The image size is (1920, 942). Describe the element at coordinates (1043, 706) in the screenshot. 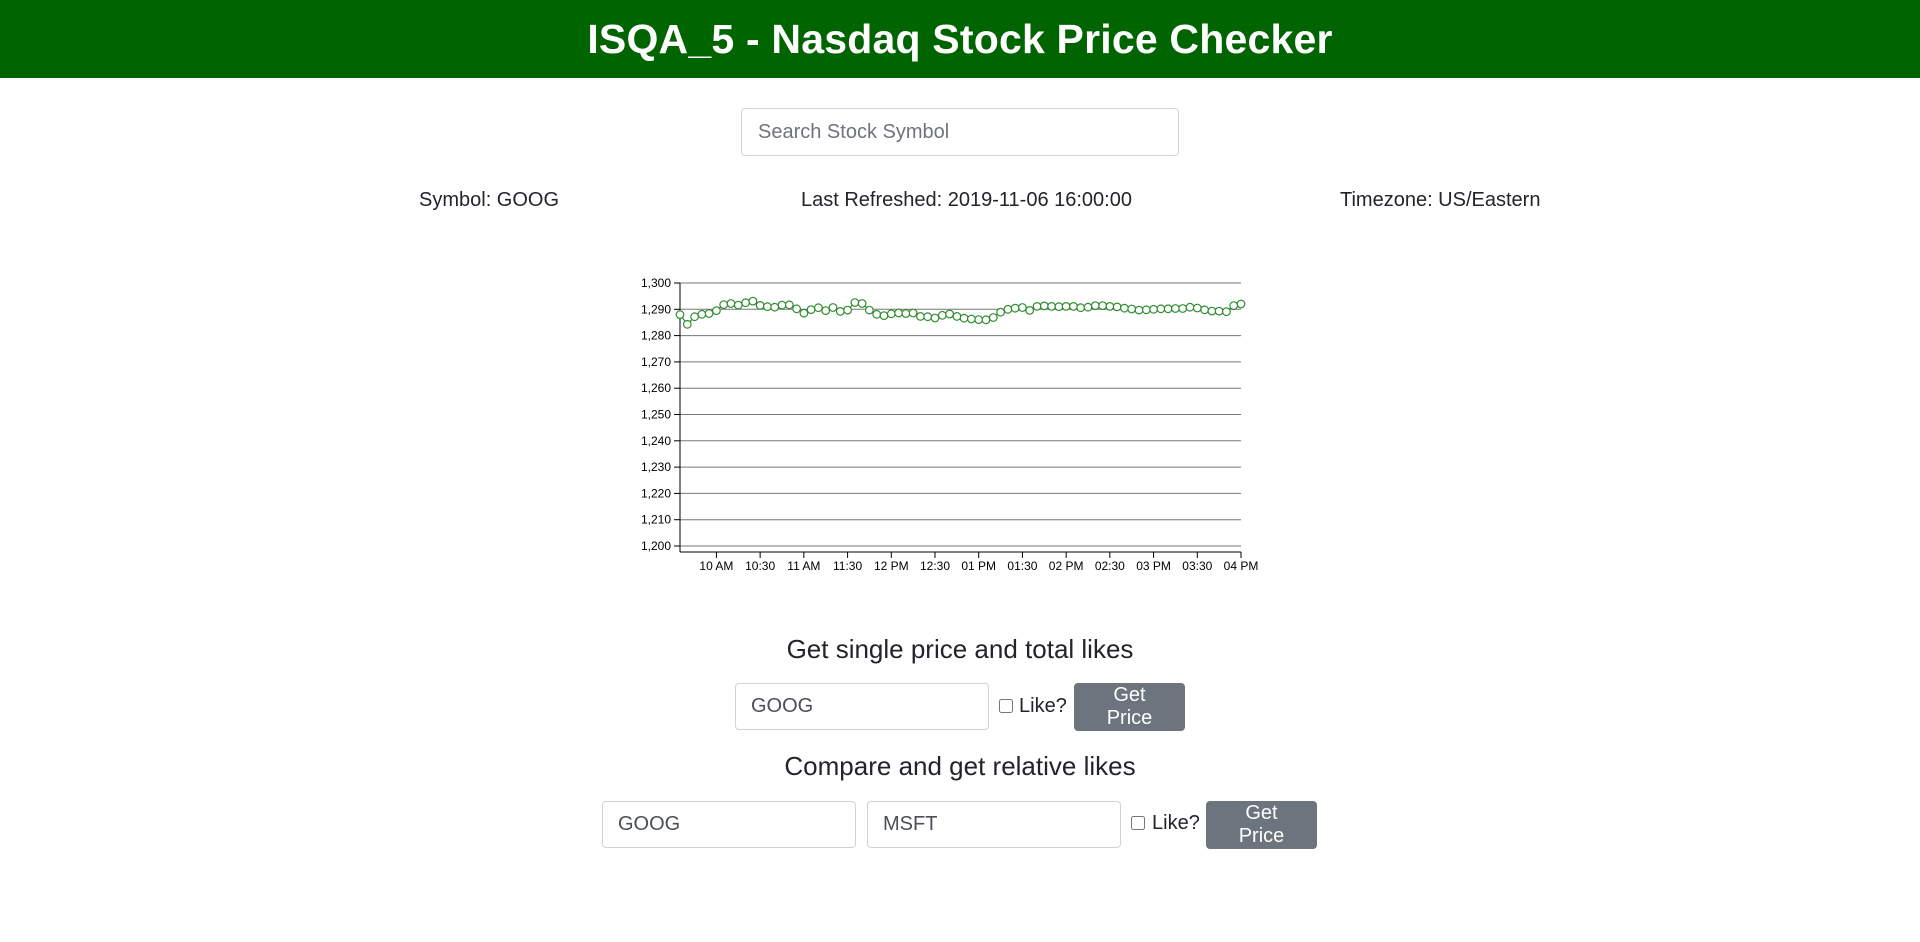

I see `single-like-label: Like?` at that location.